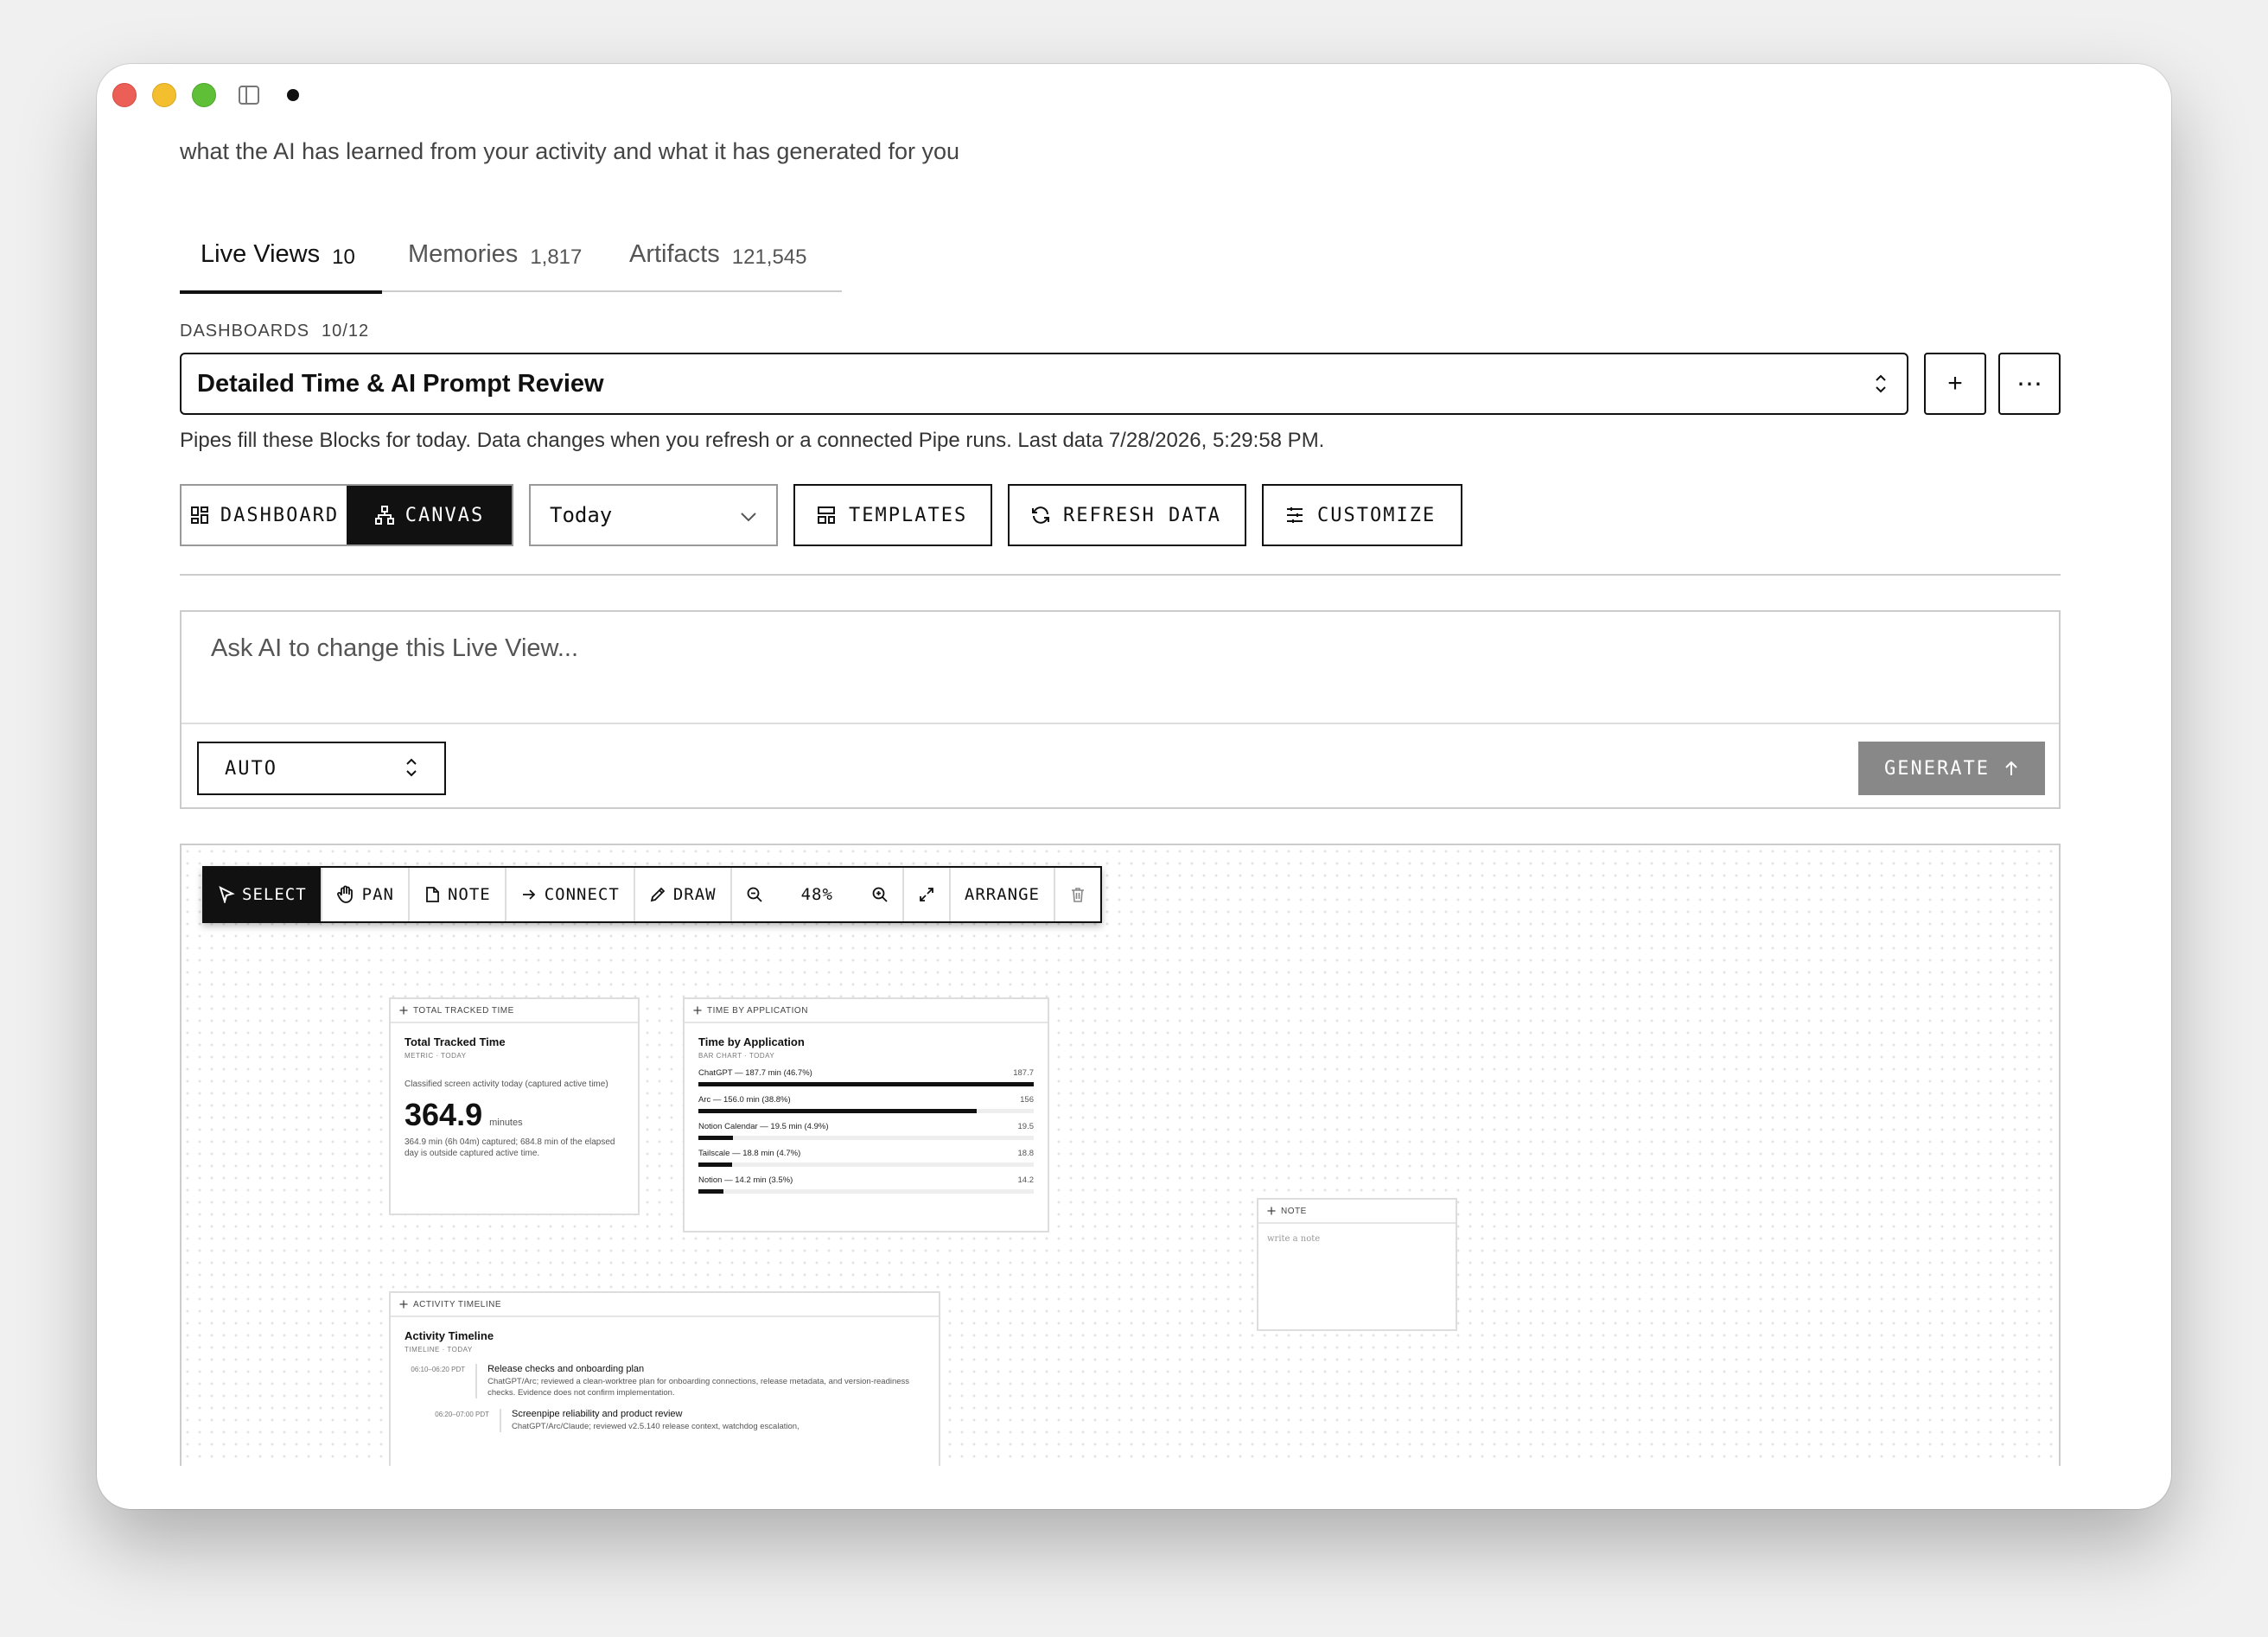 The width and height of the screenshot is (2268, 1637). I want to click on refresh-data-button: REFRESH DATA, so click(1127, 515).